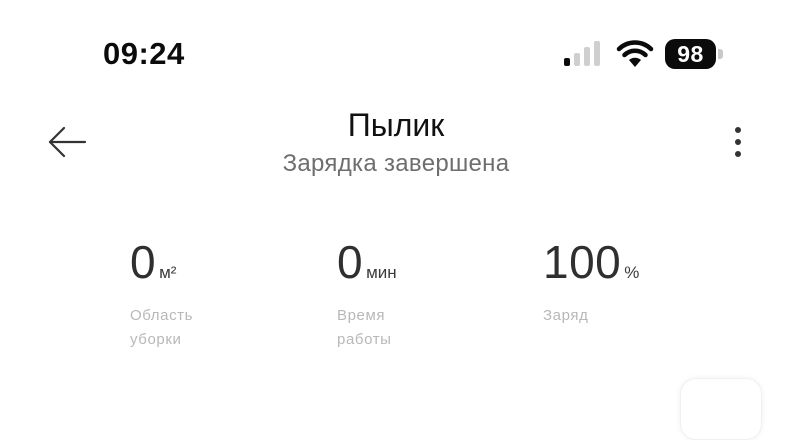 This screenshot has height=440, width=792. Describe the element at coordinates (396, 163) in the screenshot. I see `page-subtitle: Зарядка завершена` at that location.